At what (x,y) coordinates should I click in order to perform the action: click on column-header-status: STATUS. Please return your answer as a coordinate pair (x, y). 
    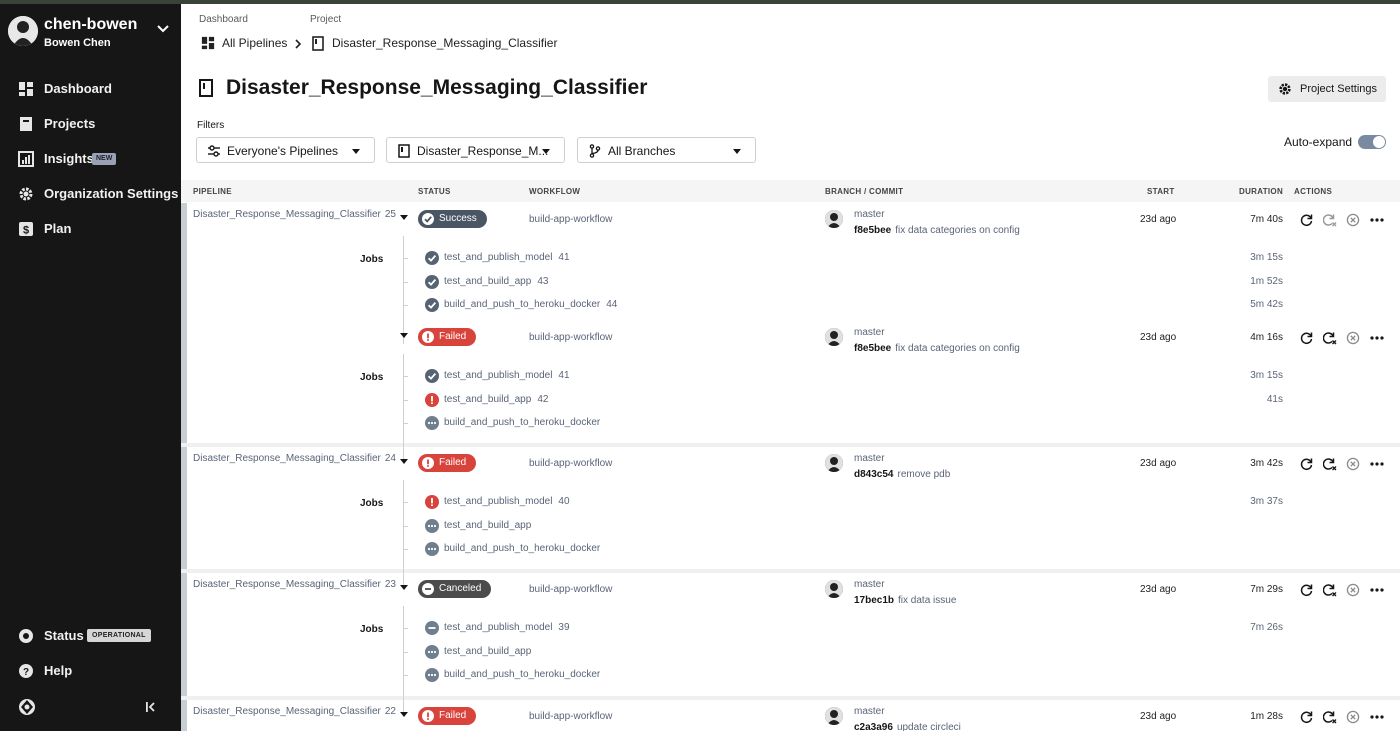
    Looking at the image, I should click on (434, 191).